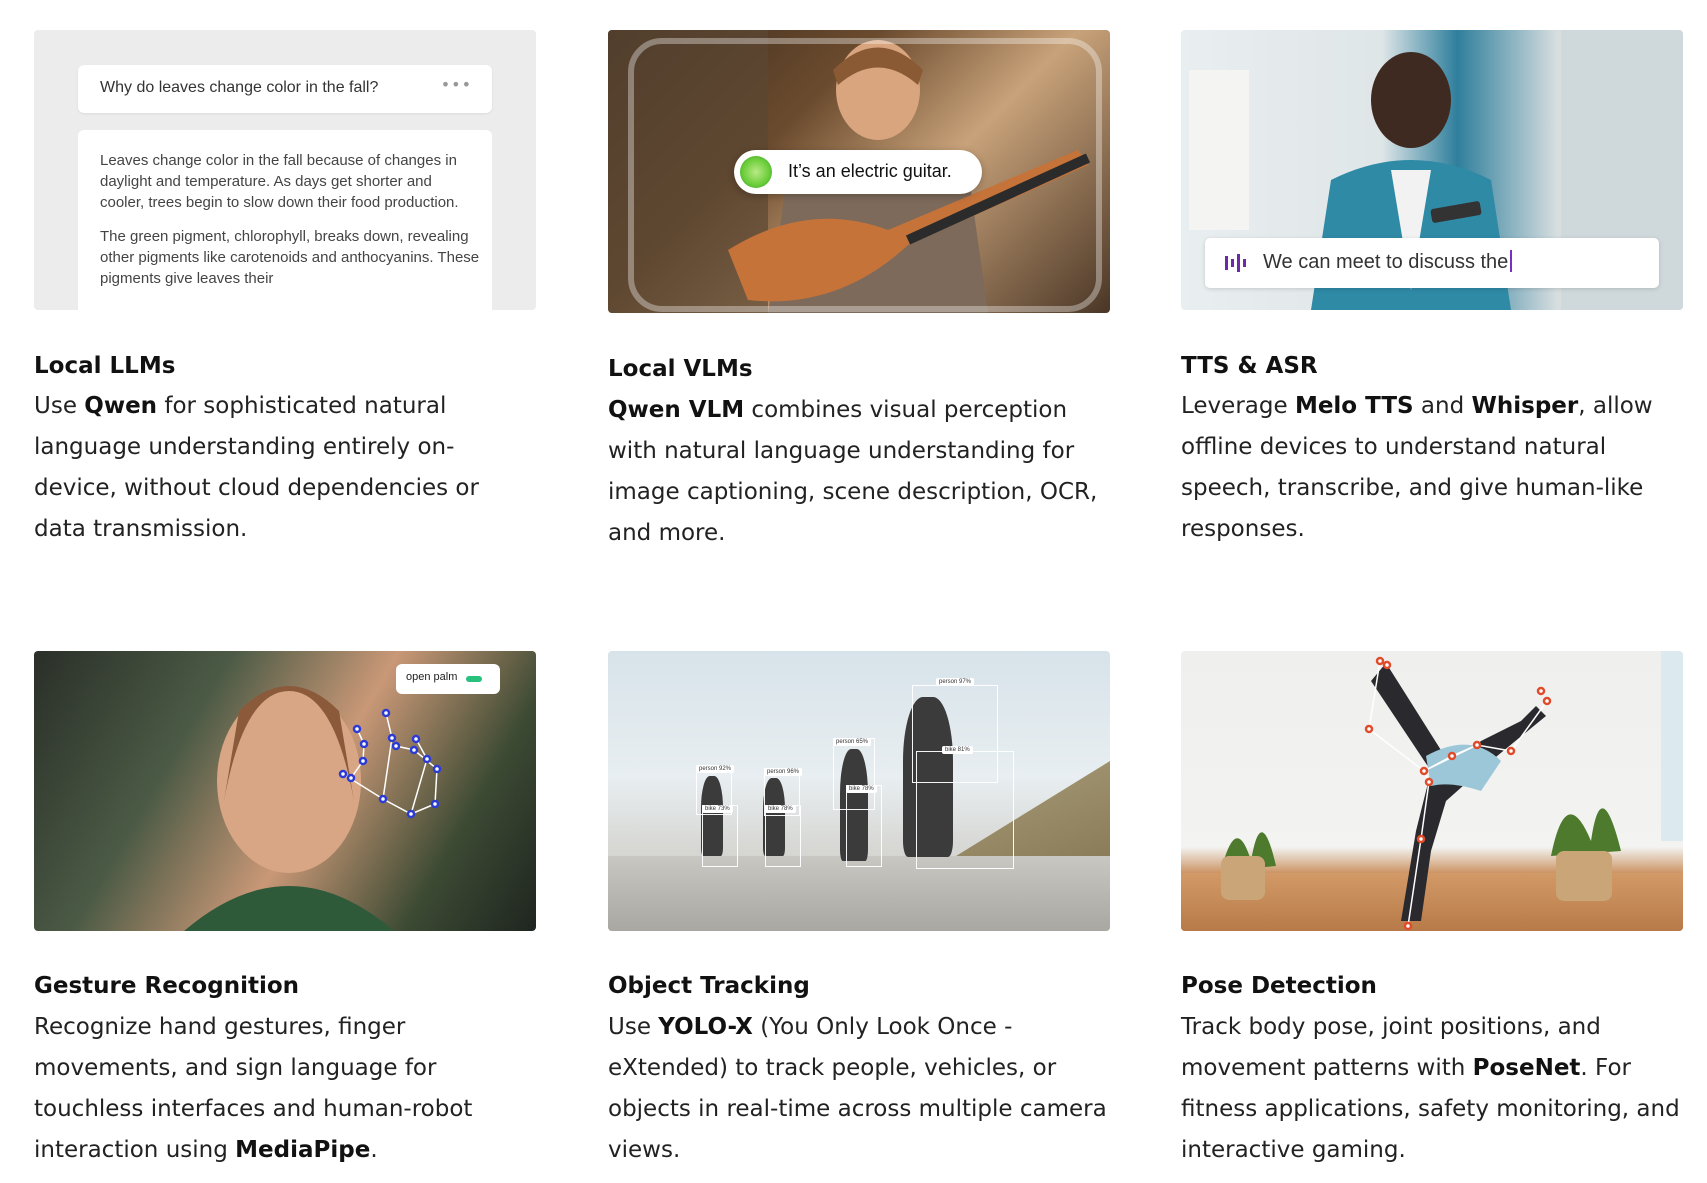  I want to click on product-name: Qwen VLM, so click(676, 410).